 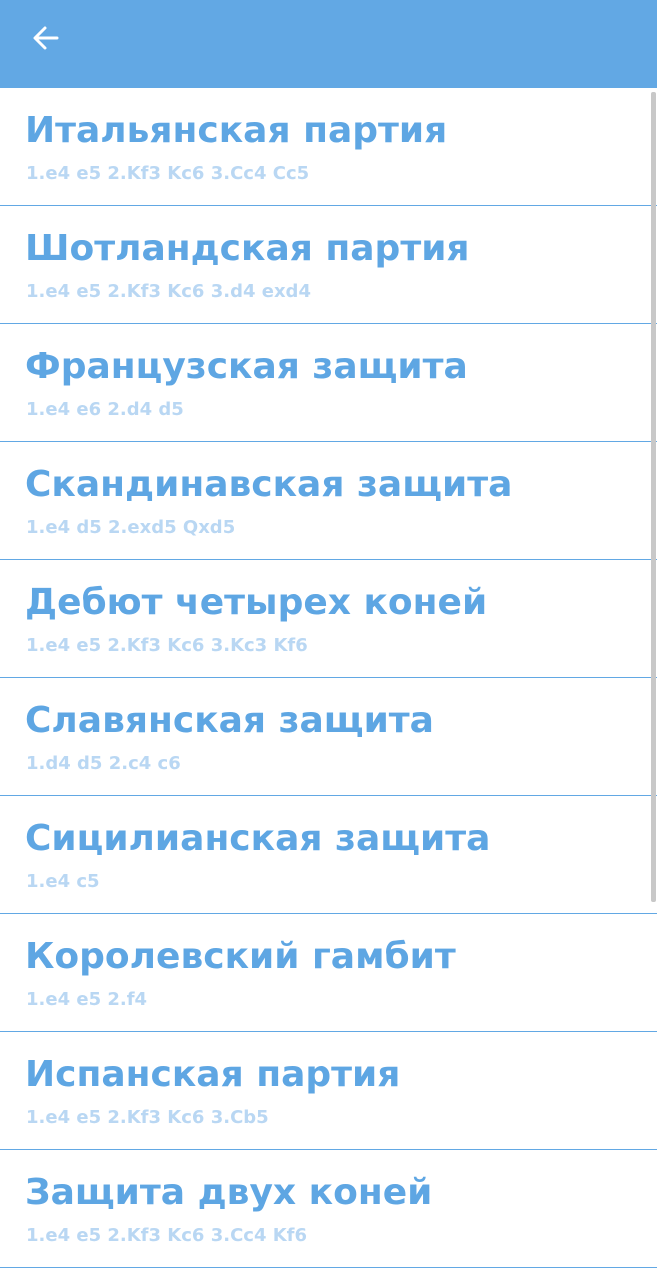 What do you see at coordinates (247, 248) in the screenshot?
I see `opening-title: Шотландская партия` at bounding box center [247, 248].